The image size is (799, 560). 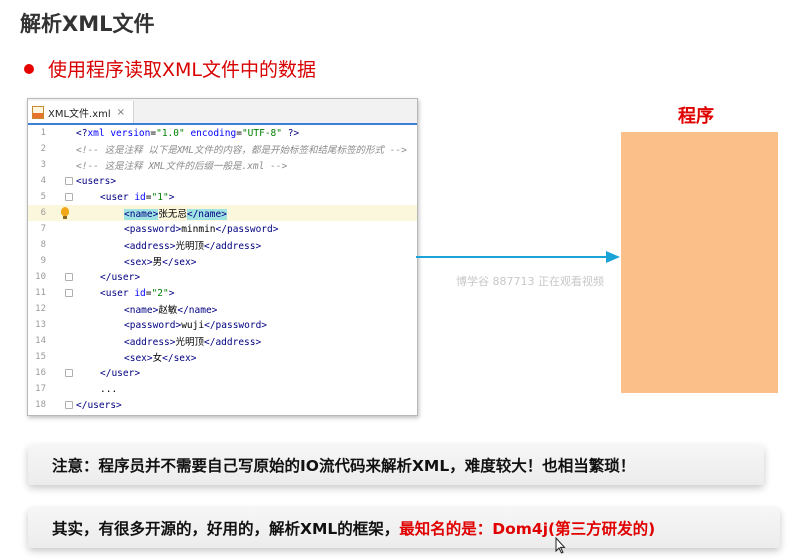 What do you see at coordinates (65, 213) in the screenshot?
I see `lightbulb-icon` at bounding box center [65, 213].